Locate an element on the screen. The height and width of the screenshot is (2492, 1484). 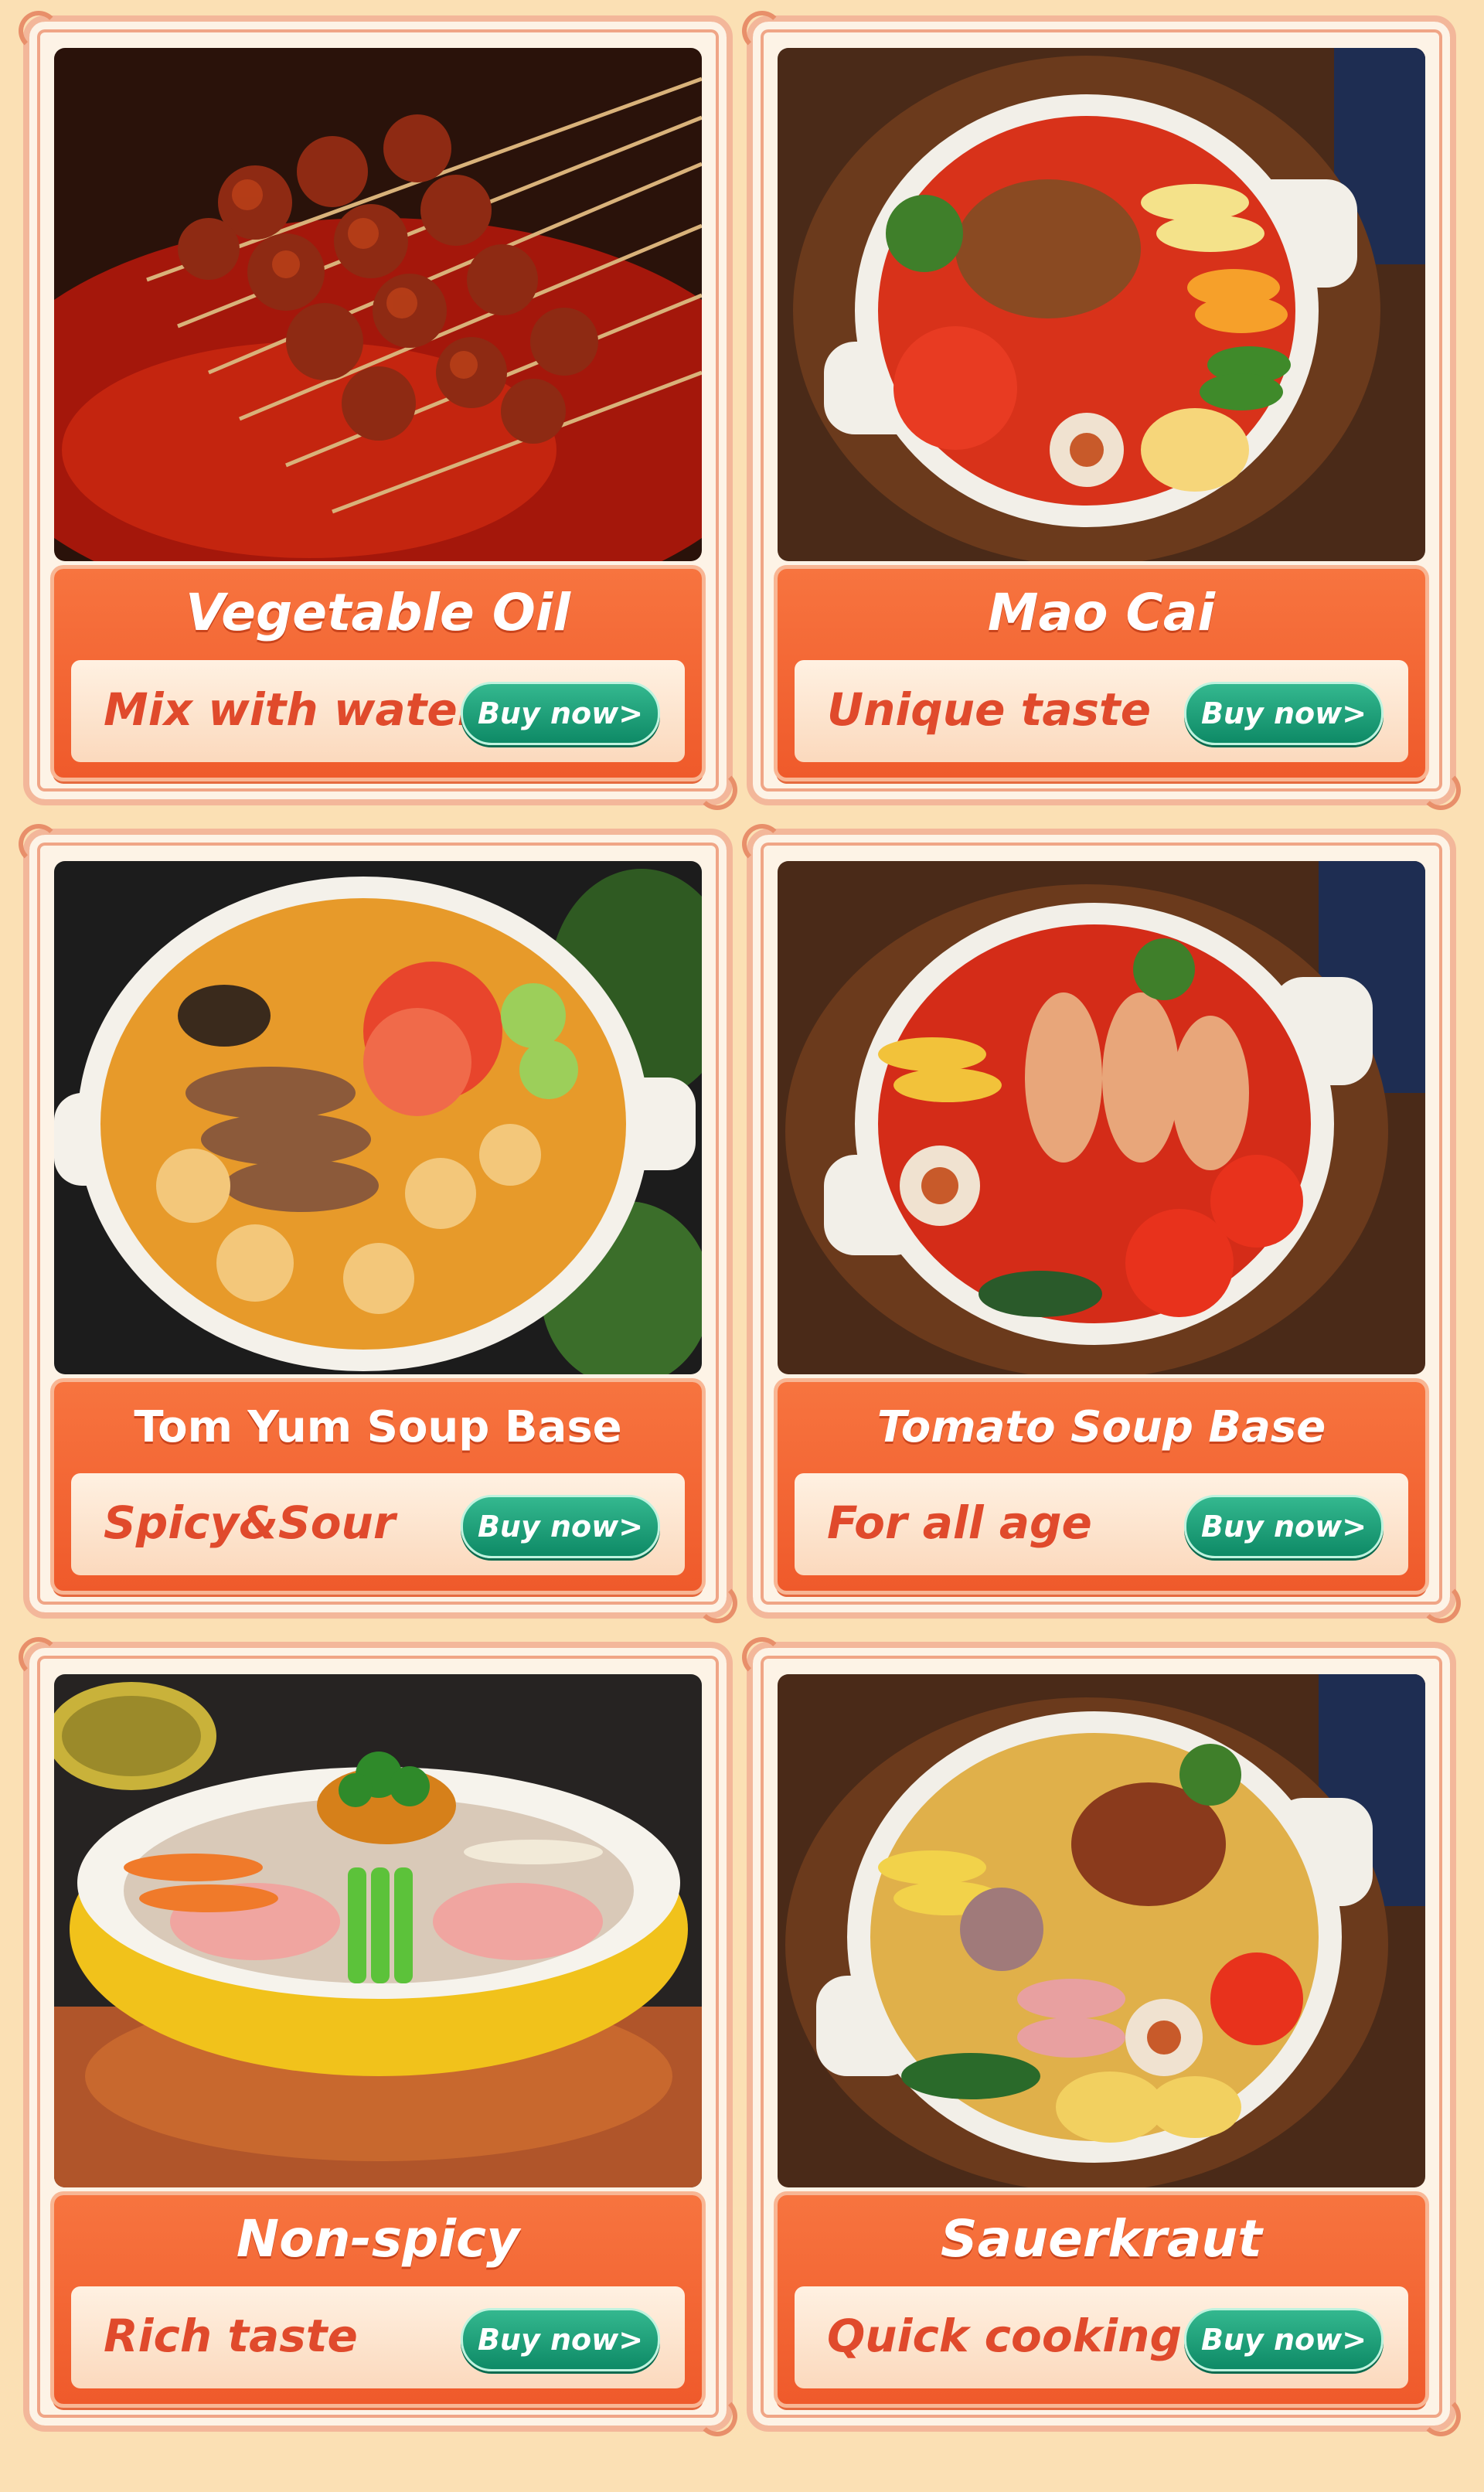
tom-yum-image is located at coordinates (378, 1117).